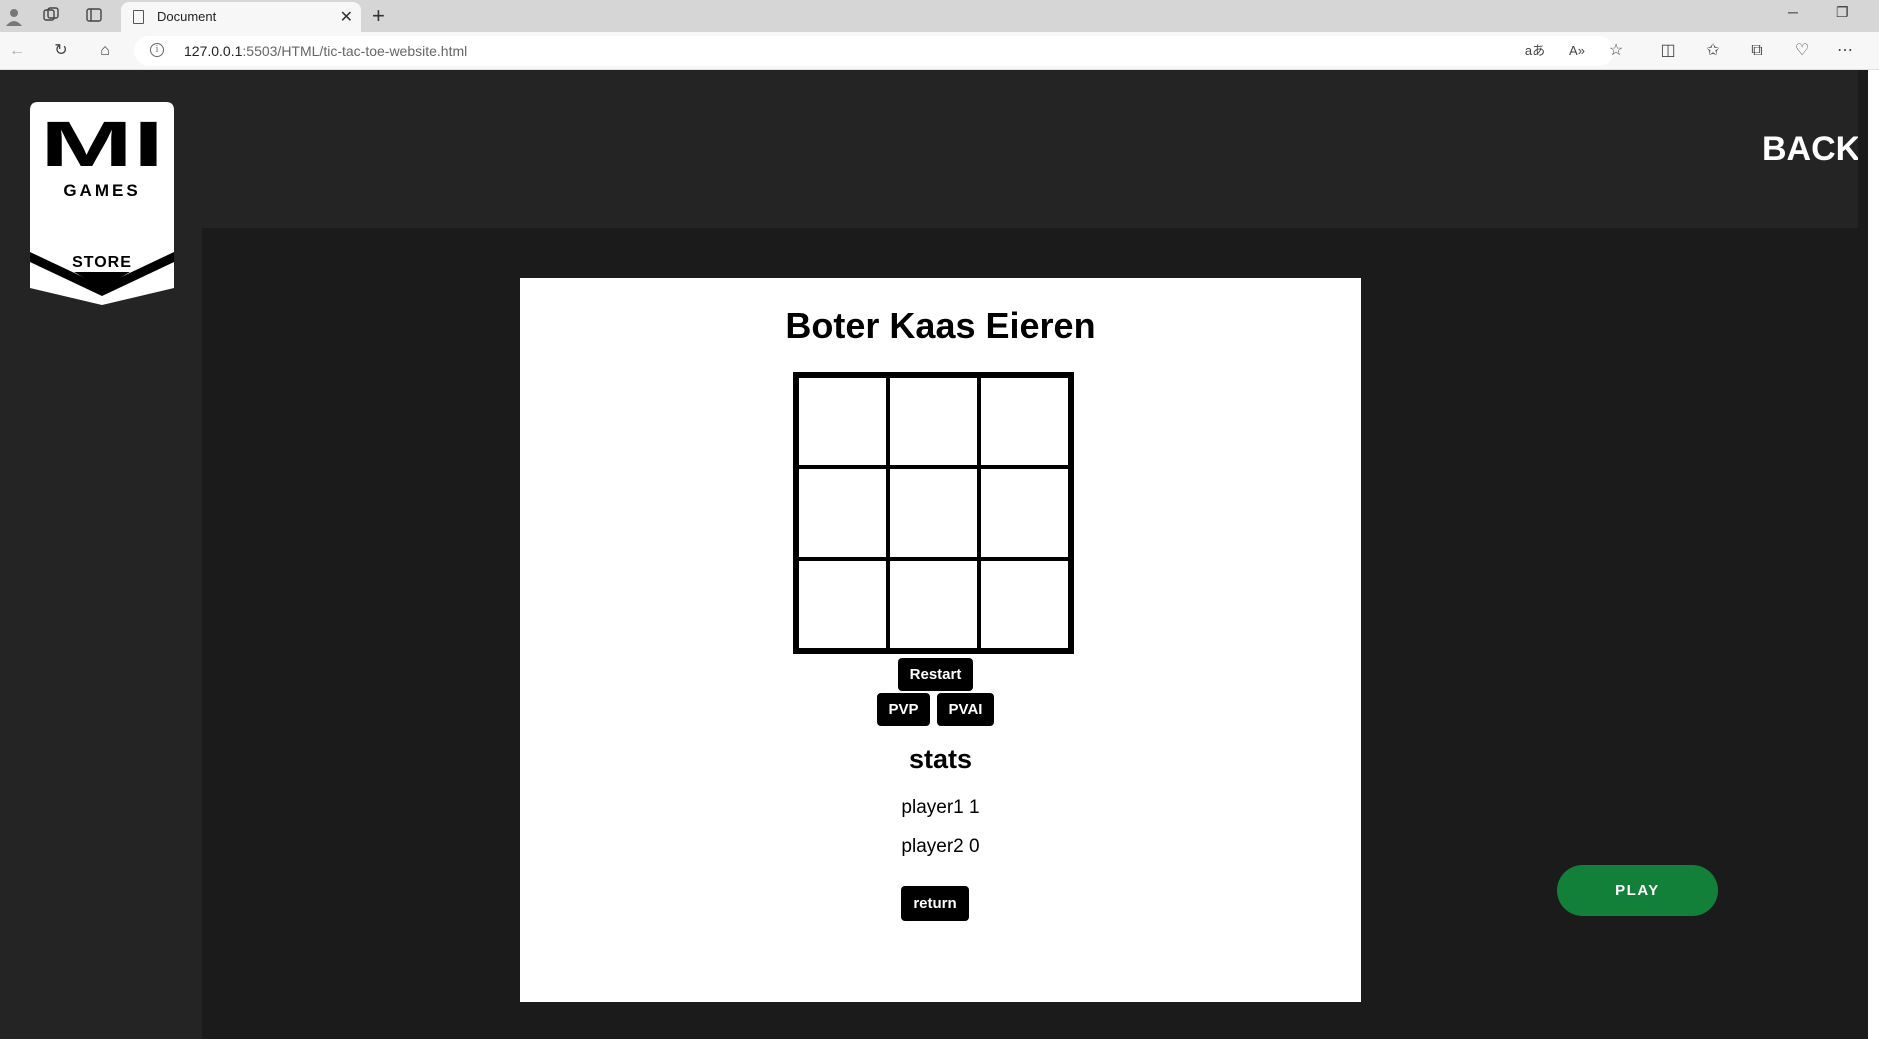 The height and width of the screenshot is (1039, 1879). I want to click on game-board, so click(933, 513).